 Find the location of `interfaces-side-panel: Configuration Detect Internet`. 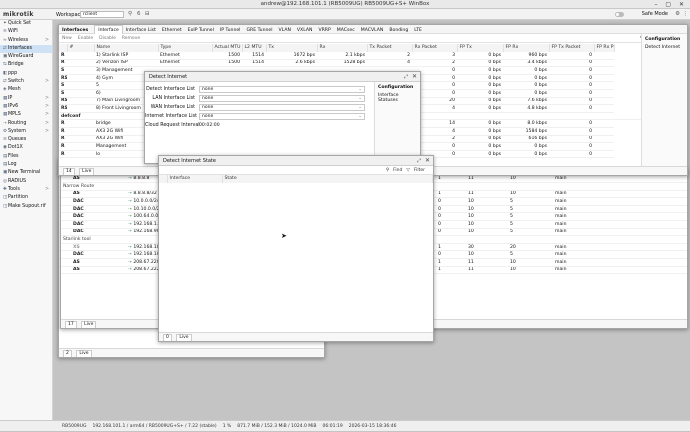

interfaces-side-panel: Configuration Detect Internet is located at coordinates (664, 104).